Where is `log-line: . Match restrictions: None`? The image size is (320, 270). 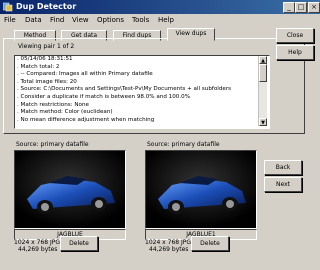 log-line: . Match restrictions: None is located at coordinates (53, 104).